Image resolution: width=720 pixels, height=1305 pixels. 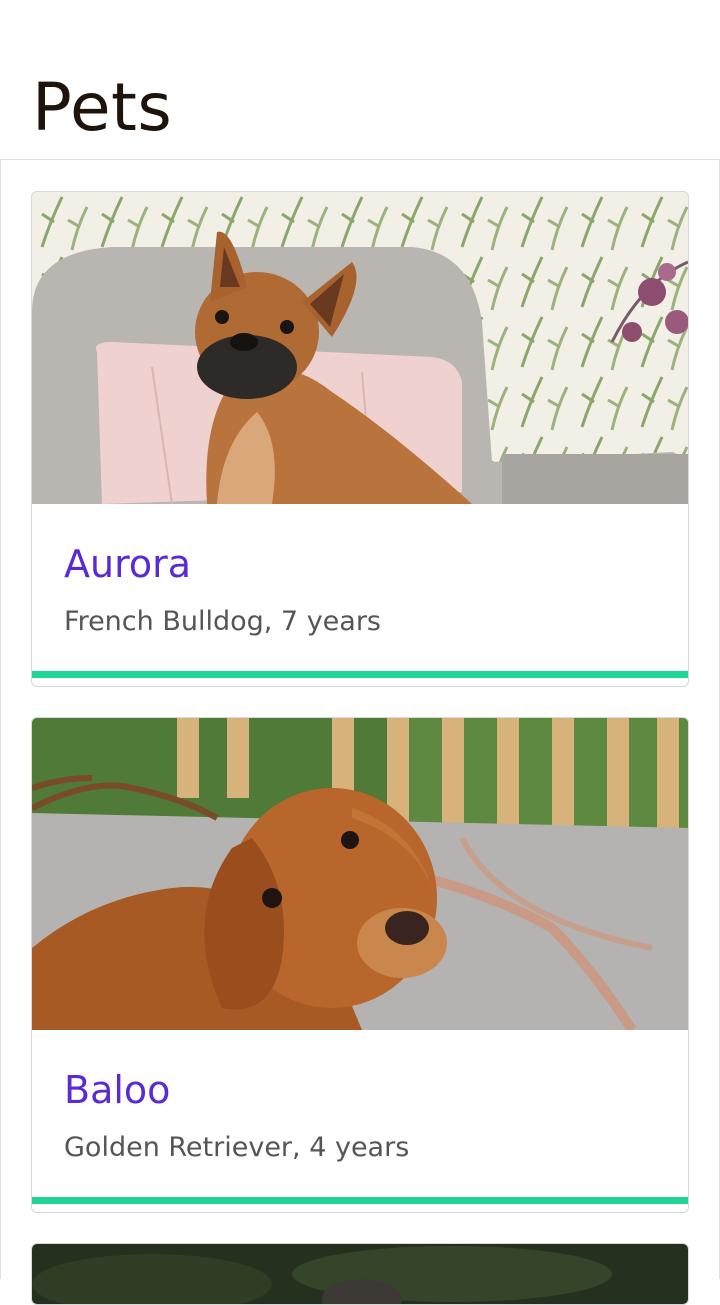 What do you see at coordinates (237, 1147) in the screenshot?
I see `pet-detail: Golden Retriever, 4 years` at bounding box center [237, 1147].